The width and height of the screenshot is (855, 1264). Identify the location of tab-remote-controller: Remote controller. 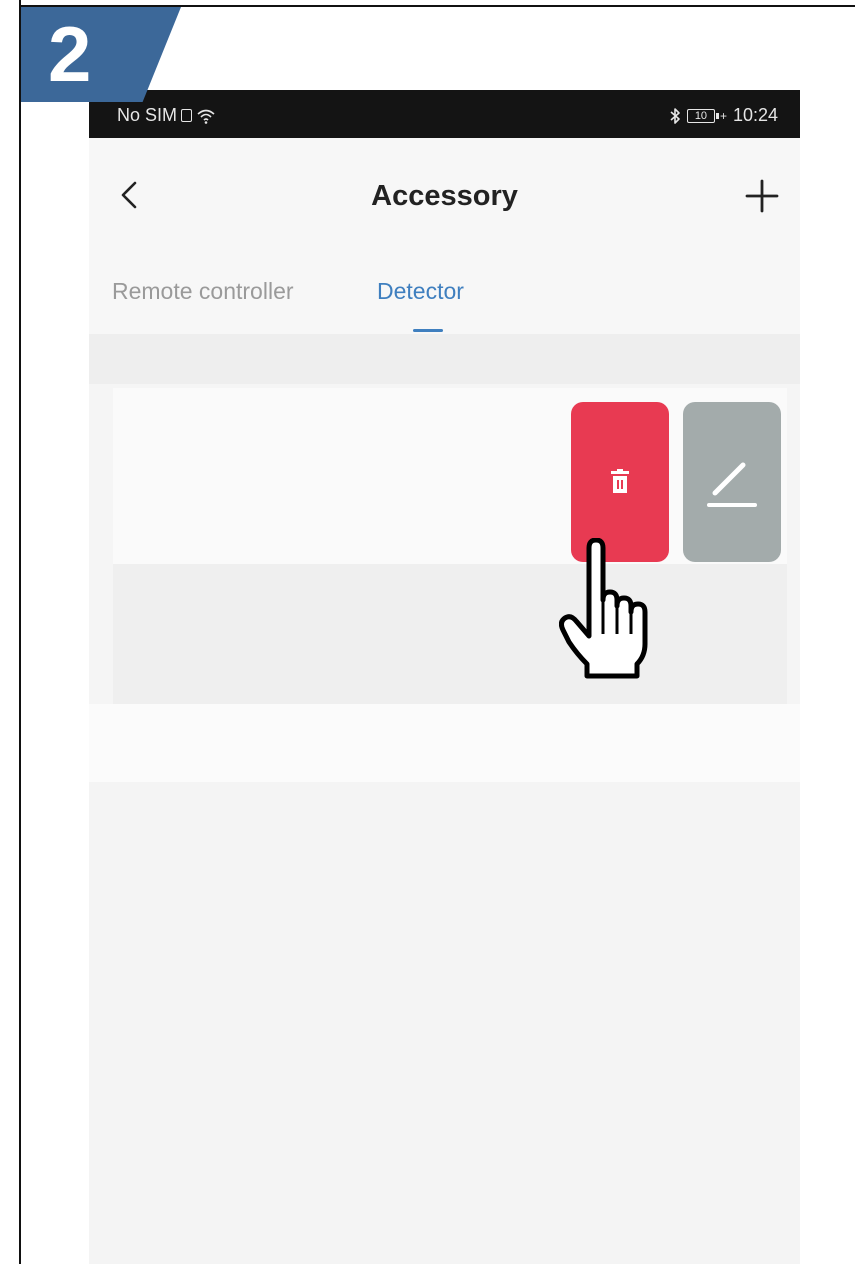
(203, 291).